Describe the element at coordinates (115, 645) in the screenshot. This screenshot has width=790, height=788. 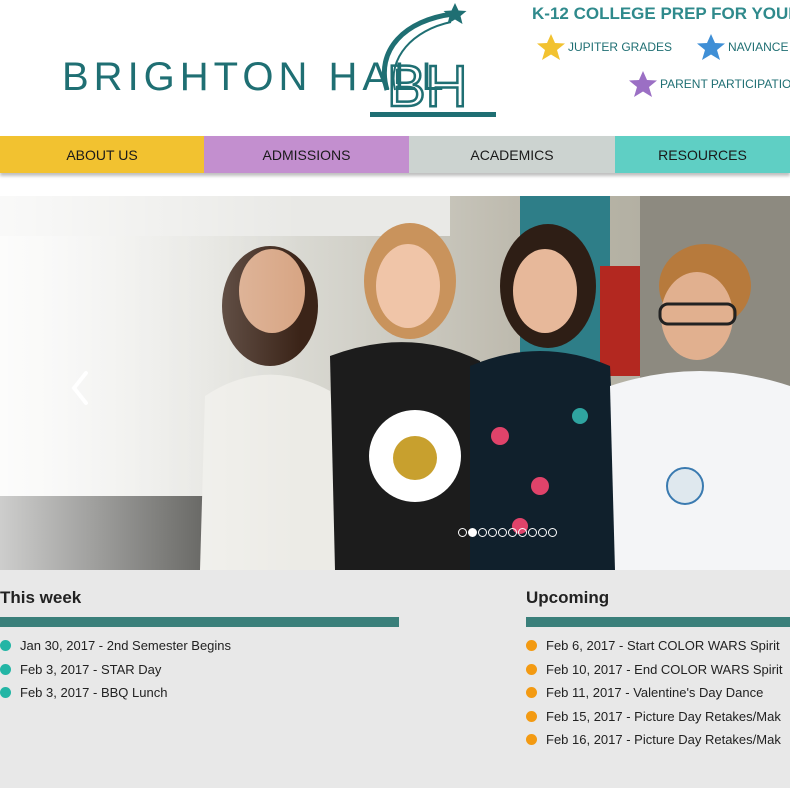
I see `this-week-event: Jan 30, 2017 - 2nd Semester Begins` at that location.